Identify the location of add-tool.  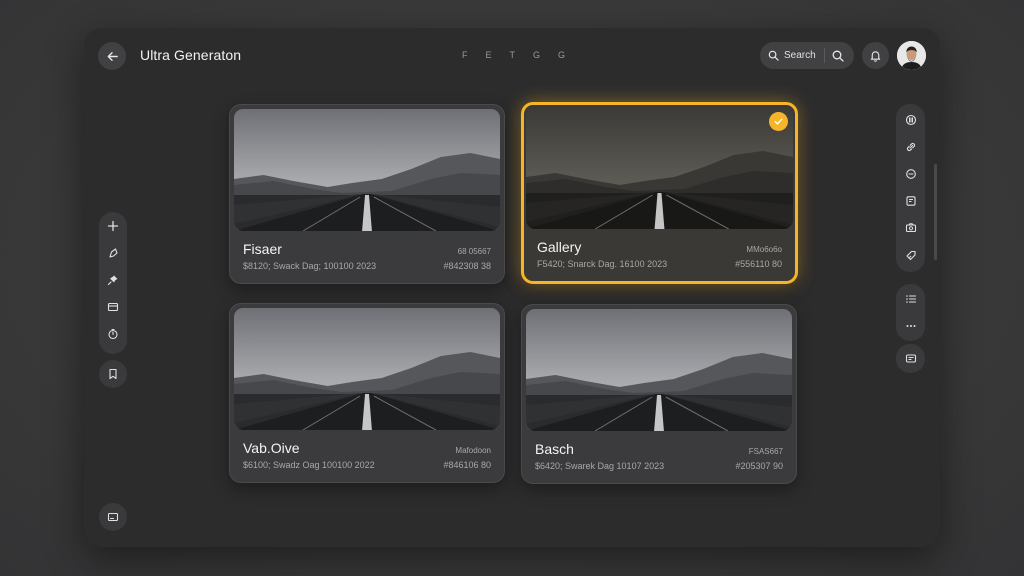
(113, 226).